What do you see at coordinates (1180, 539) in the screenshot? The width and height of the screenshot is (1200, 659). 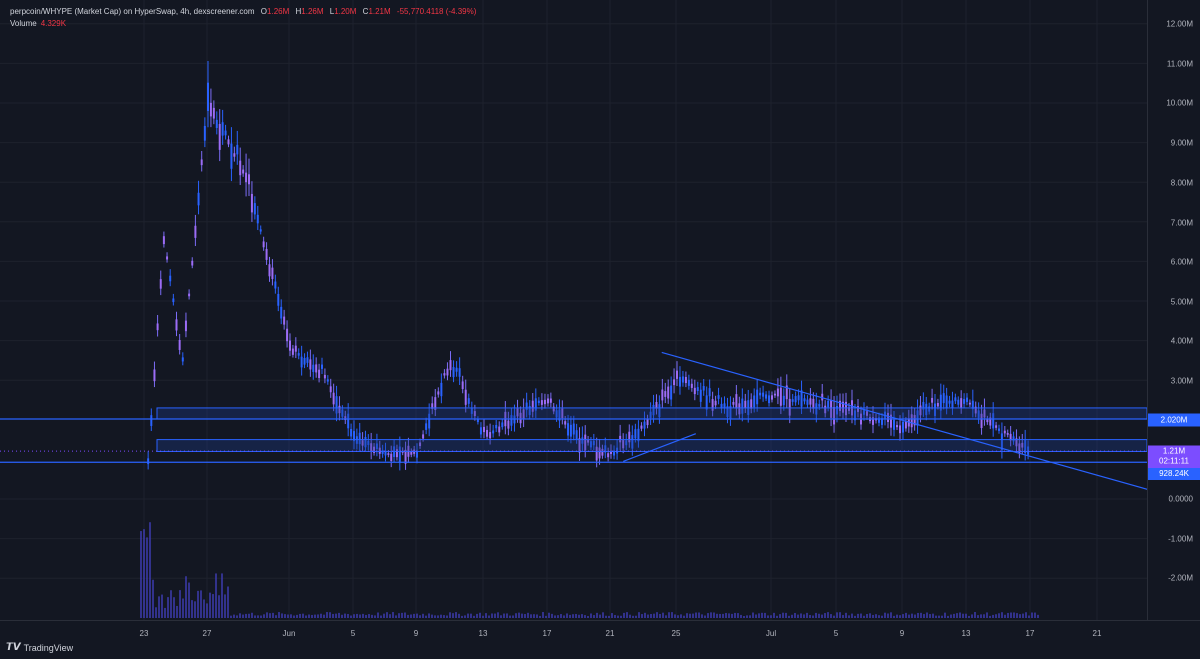 I see `y-tick: -1.00M` at bounding box center [1180, 539].